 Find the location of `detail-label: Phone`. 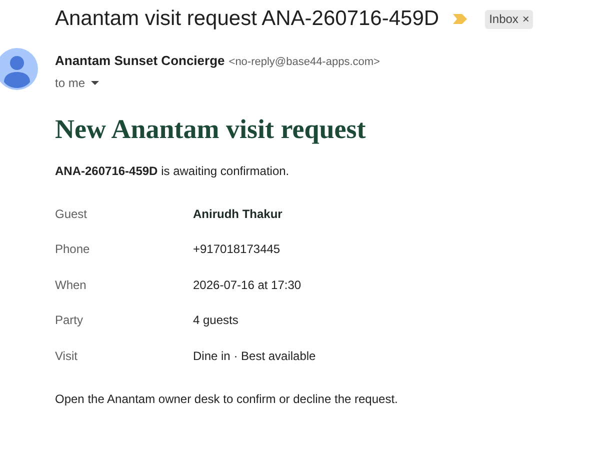

detail-label: Phone is located at coordinates (73, 249).